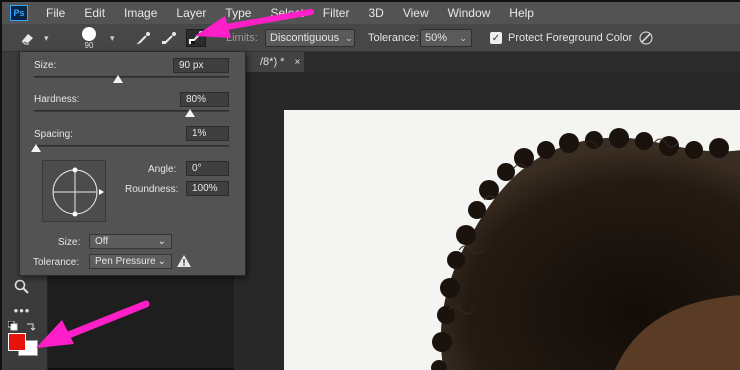 The width and height of the screenshot is (740, 370). Describe the element at coordinates (375, 13) in the screenshot. I see `menu-3d: 3D` at that location.